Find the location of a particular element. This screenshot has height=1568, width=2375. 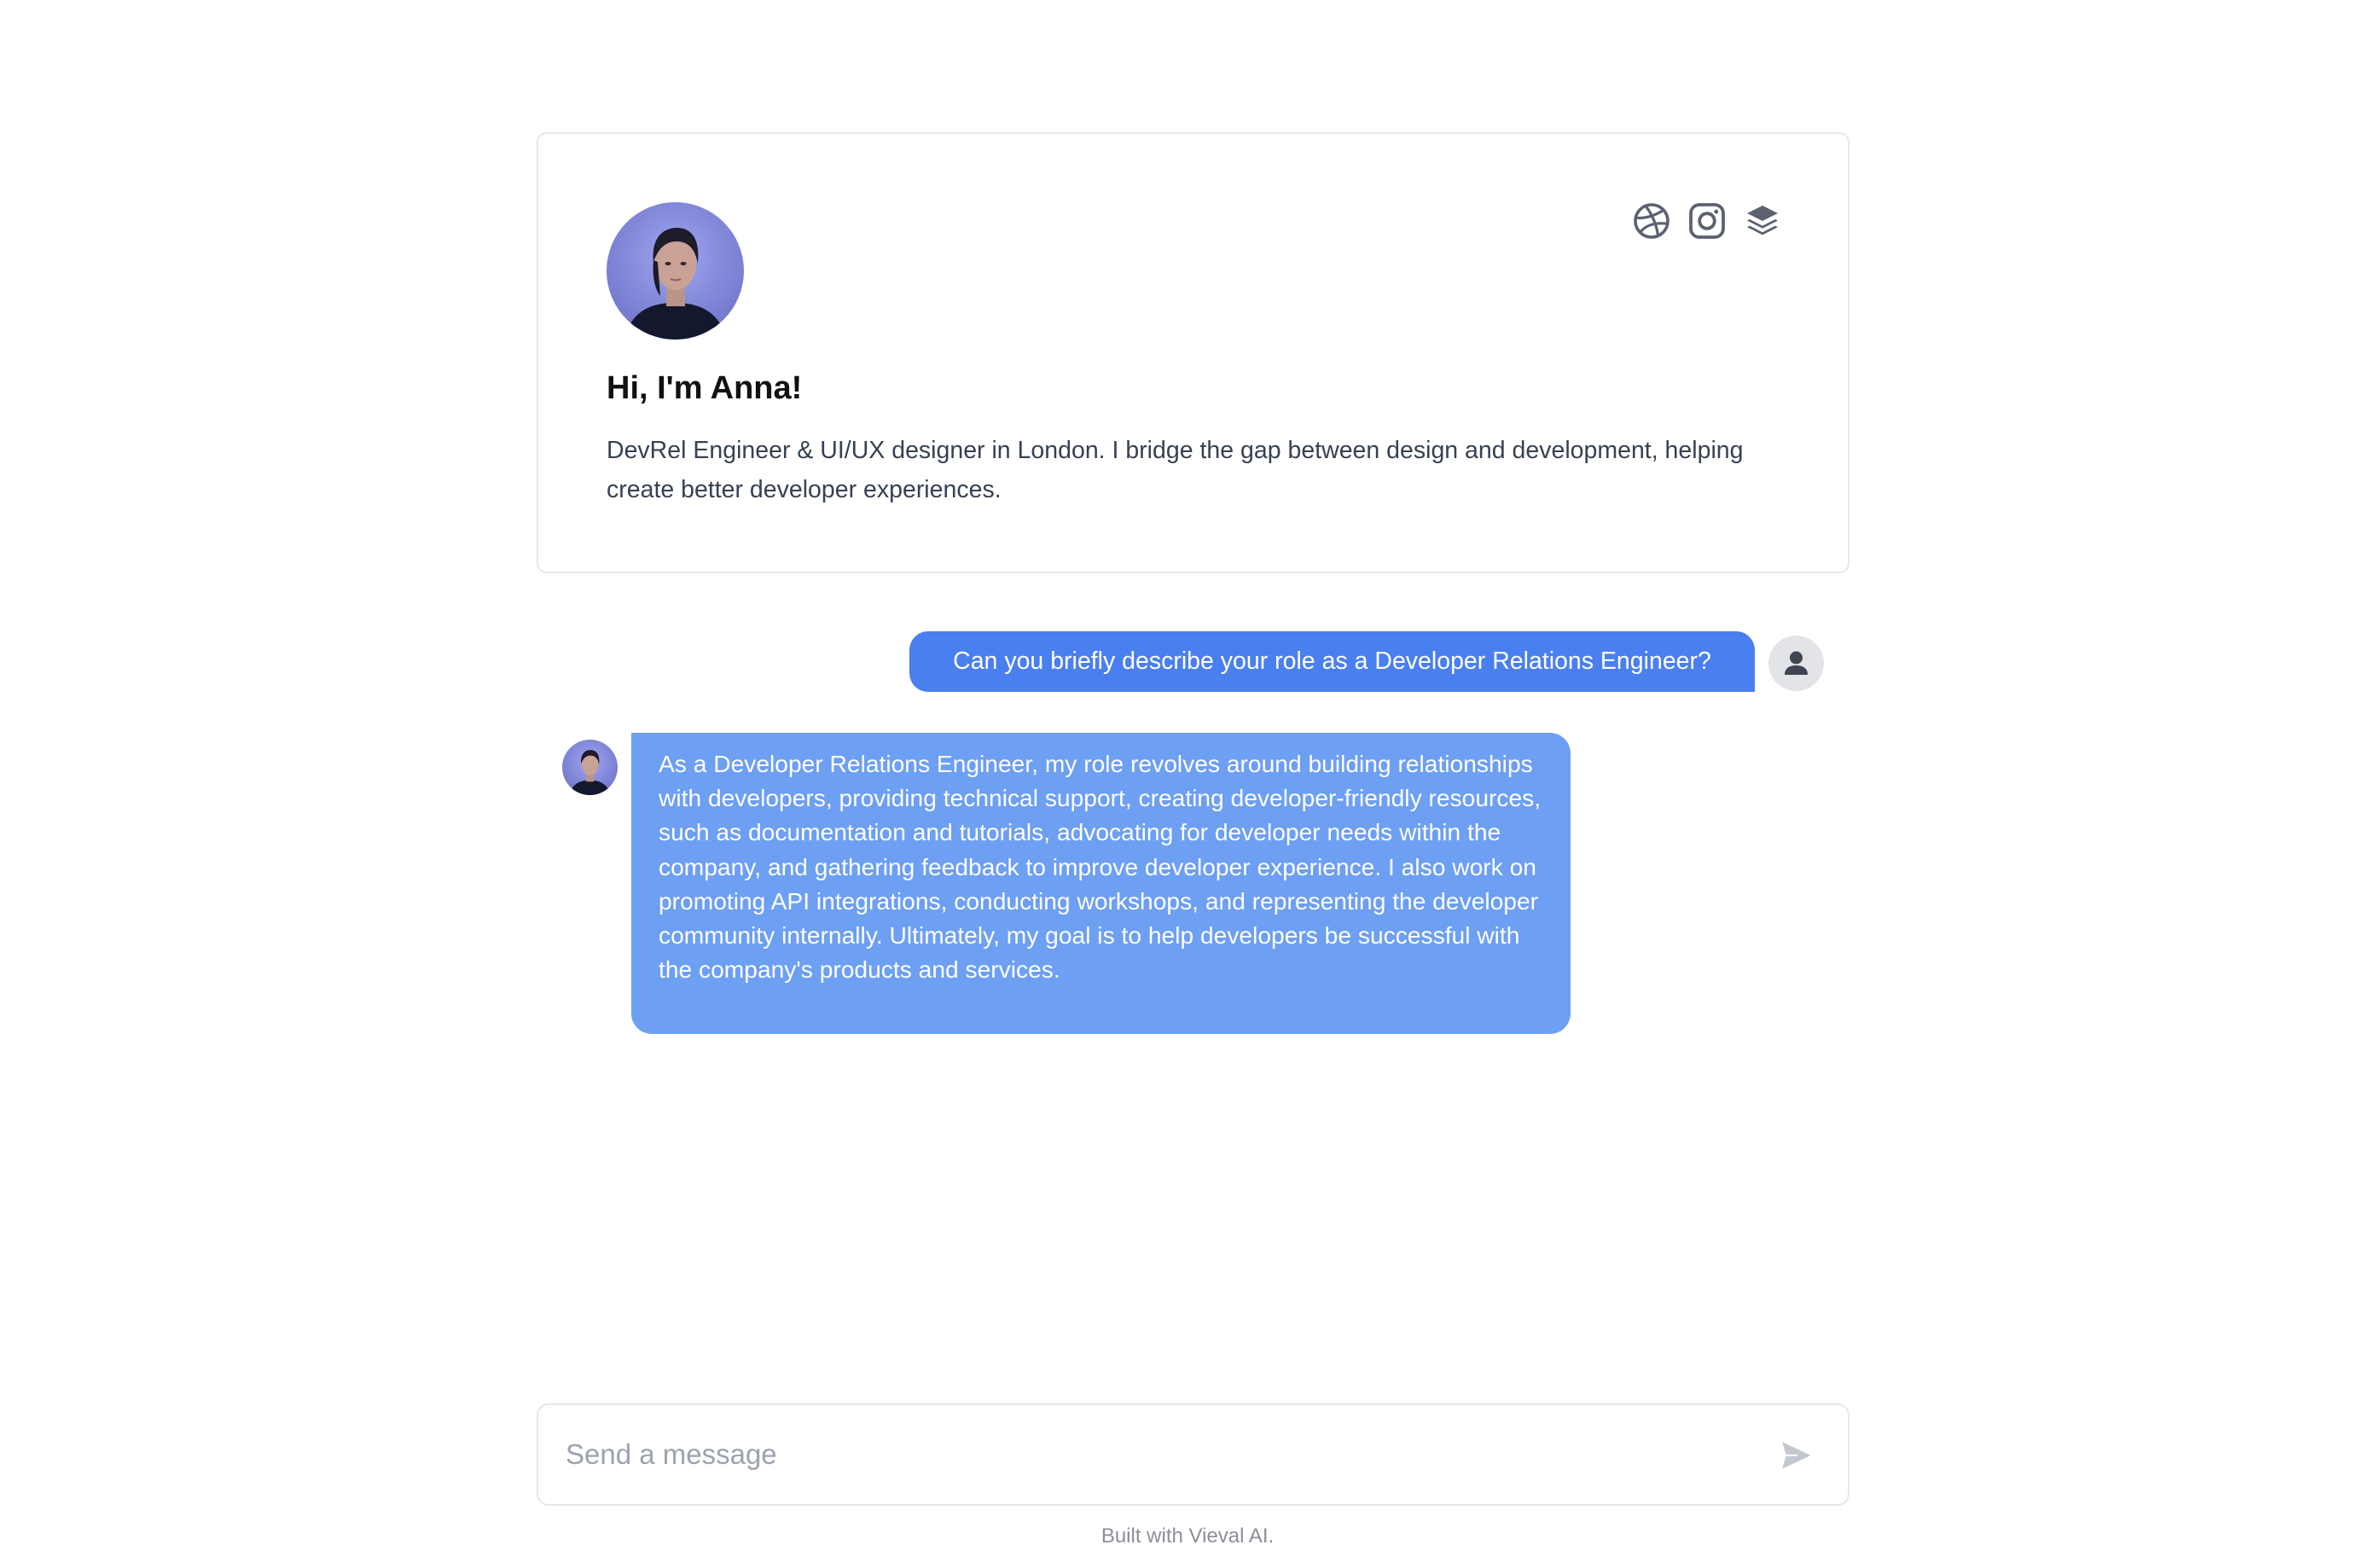

send-button is located at coordinates (1796, 1455).